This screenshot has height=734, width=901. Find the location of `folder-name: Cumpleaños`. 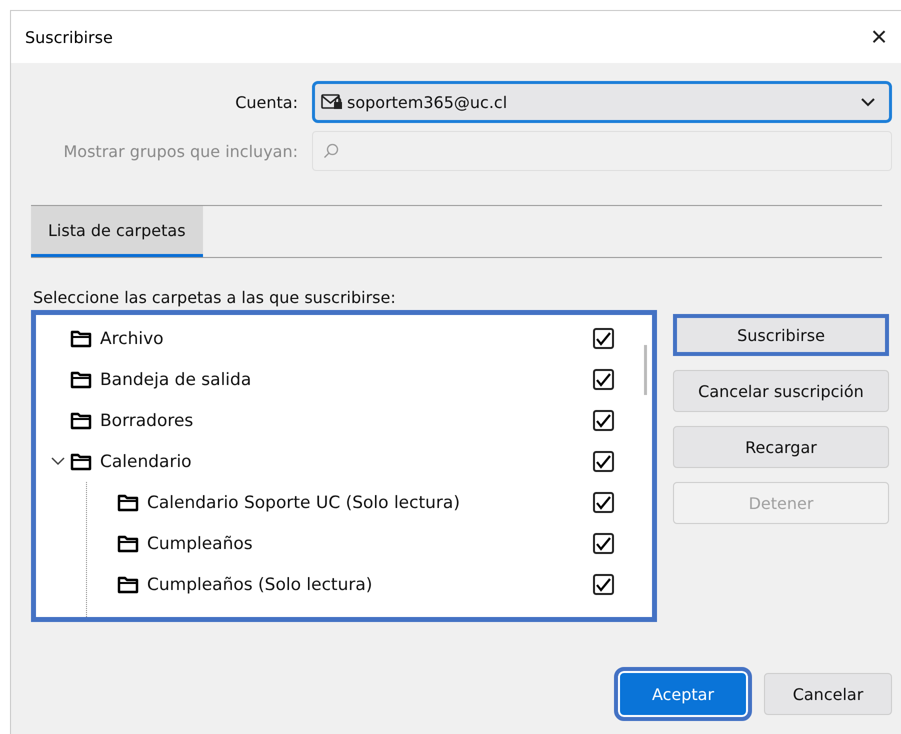

folder-name: Cumpleaños is located at coordinates (370, 544).